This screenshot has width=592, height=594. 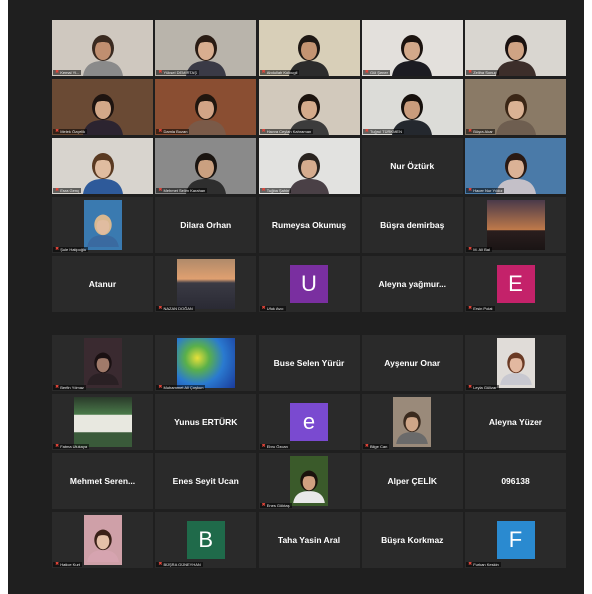 What do you see at coordinates (515, 166) in the screenshot?
I see `participant-tile-video: ✖ Hacer Nur Yıldız` at bounding box center [515, 166].